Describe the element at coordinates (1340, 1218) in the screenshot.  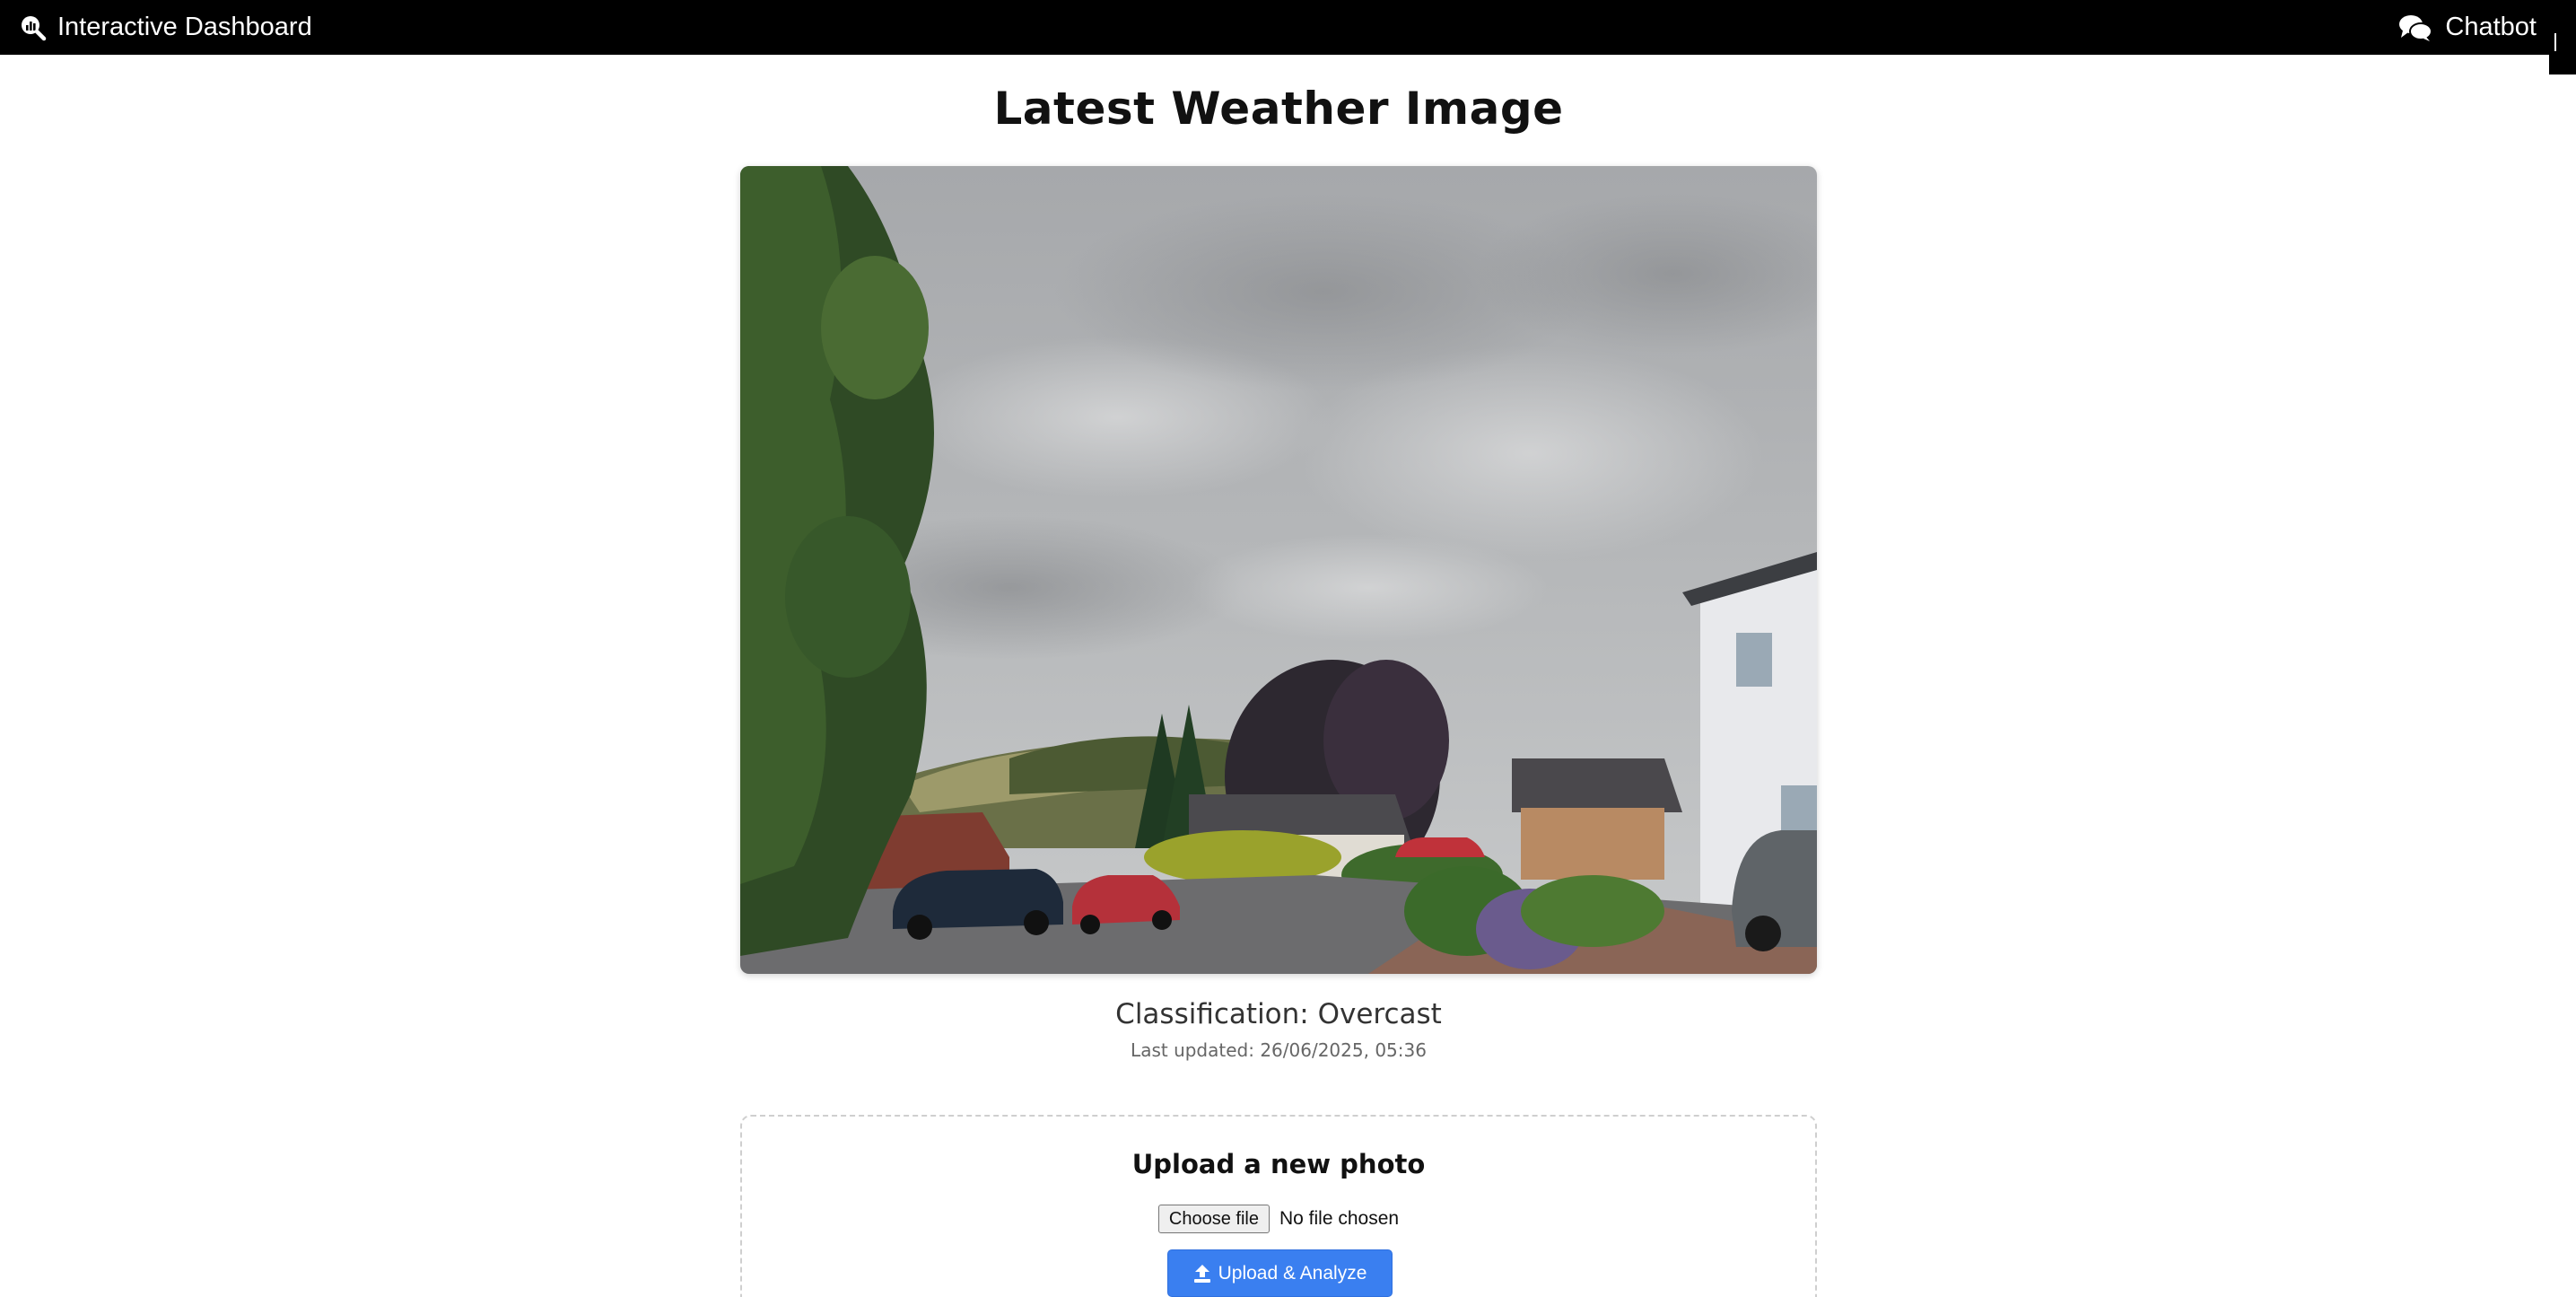
I see `file-status: No file chosen` at that location.